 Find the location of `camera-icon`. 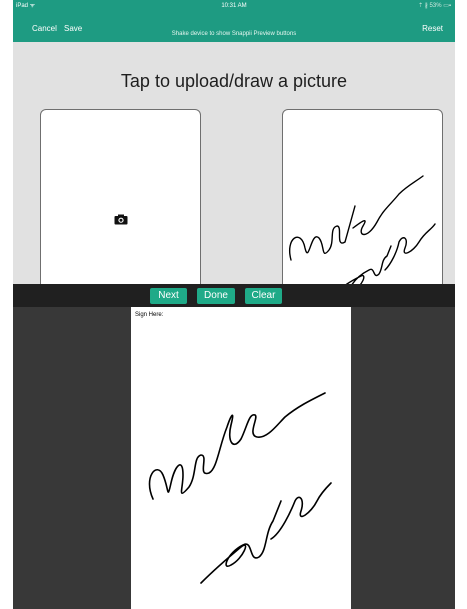

camera-icon is located at coordinates (121, 219).